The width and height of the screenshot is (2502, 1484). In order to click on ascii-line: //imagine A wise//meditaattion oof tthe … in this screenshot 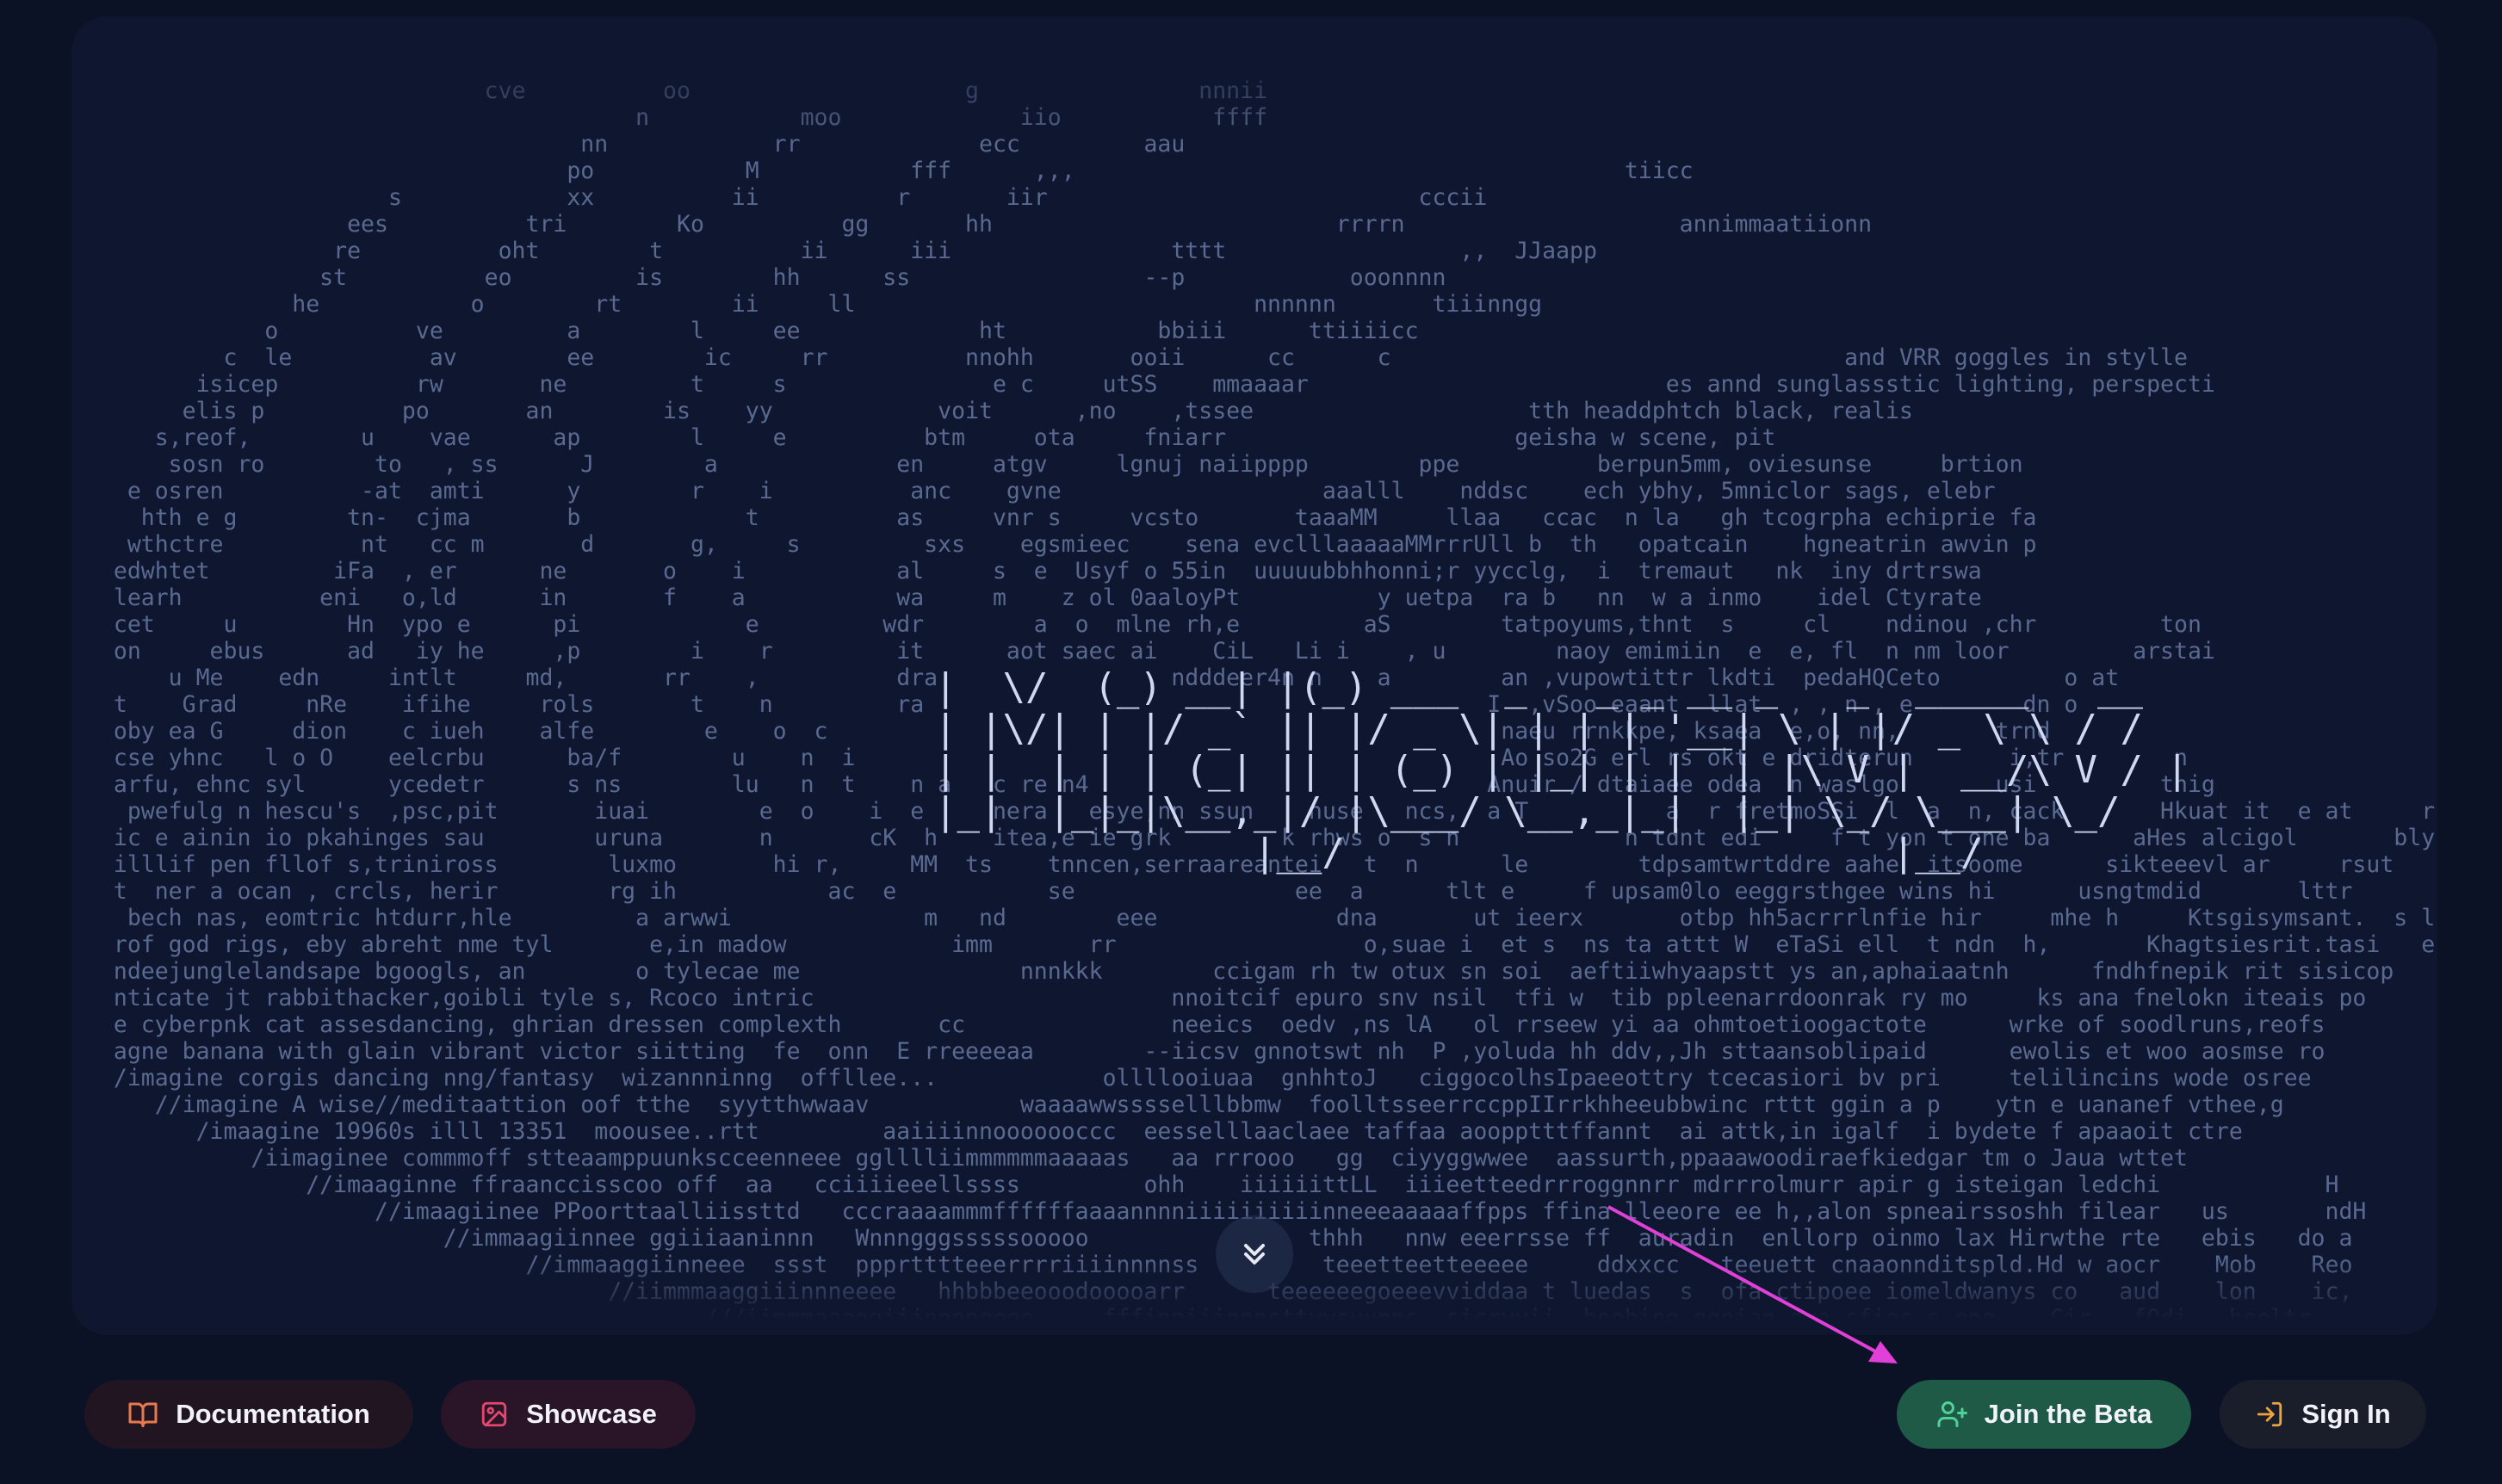, I will do `click(1178, 1104)`.